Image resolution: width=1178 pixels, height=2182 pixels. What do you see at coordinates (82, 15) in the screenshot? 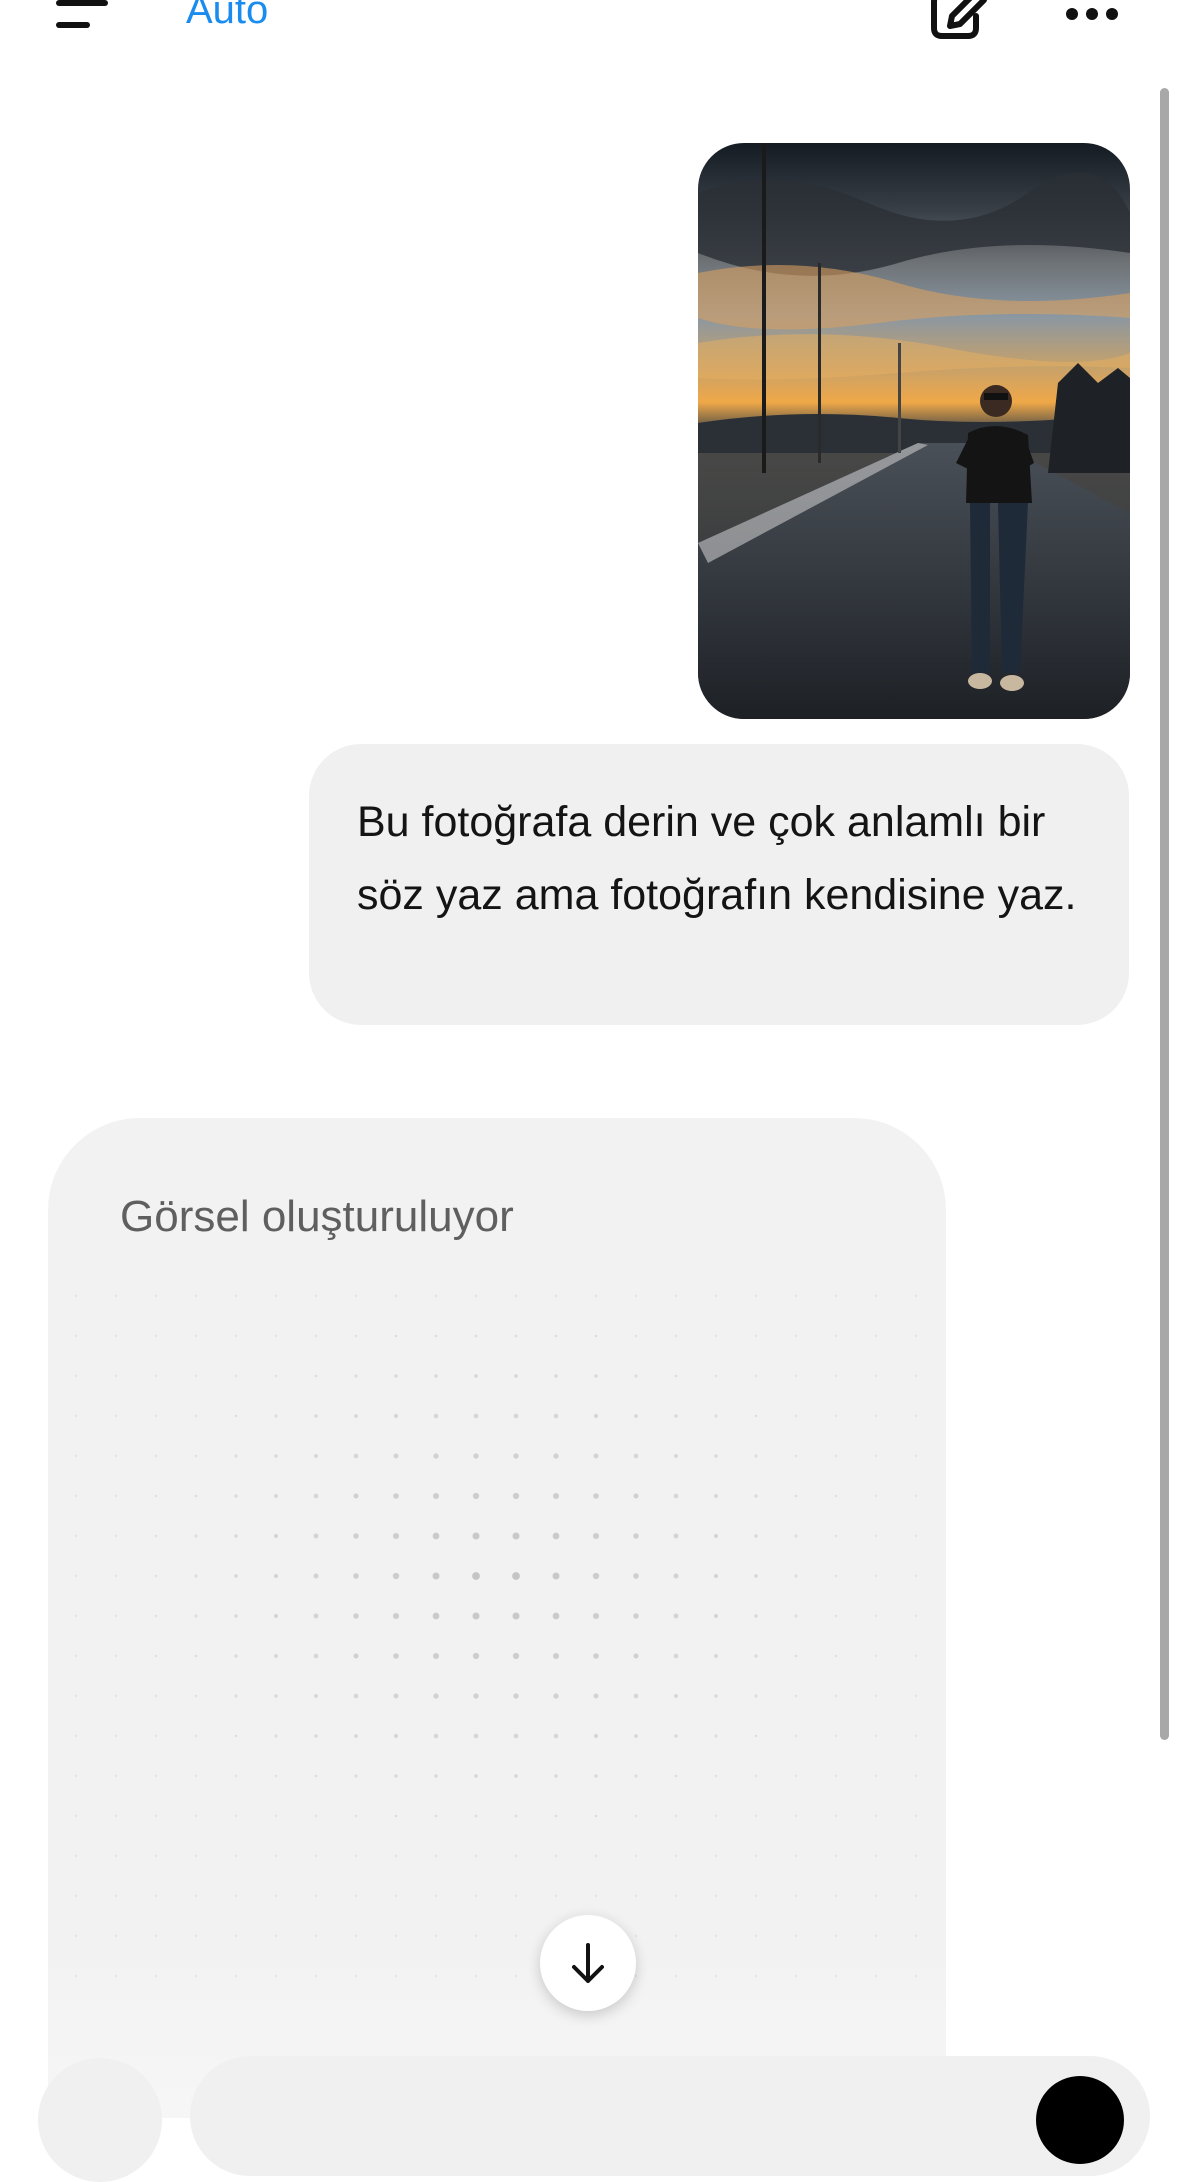
I see `menu-icon` at bounding box center [82, 15].